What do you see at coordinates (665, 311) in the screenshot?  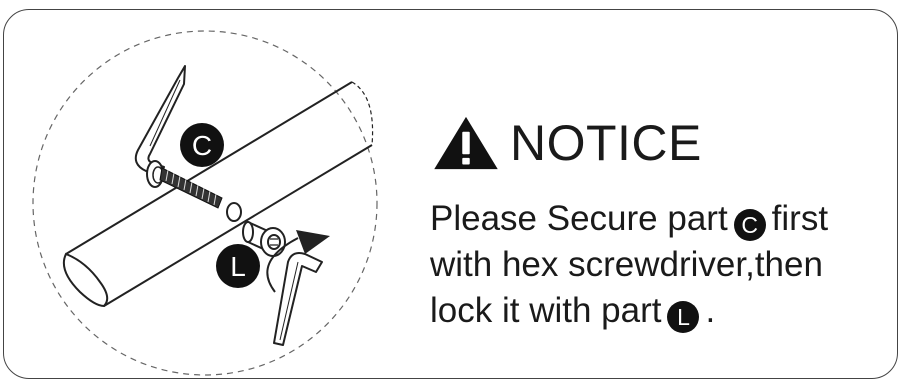 I see `notice-line-3: lock it with part L.` at bounding box center [665, 311].